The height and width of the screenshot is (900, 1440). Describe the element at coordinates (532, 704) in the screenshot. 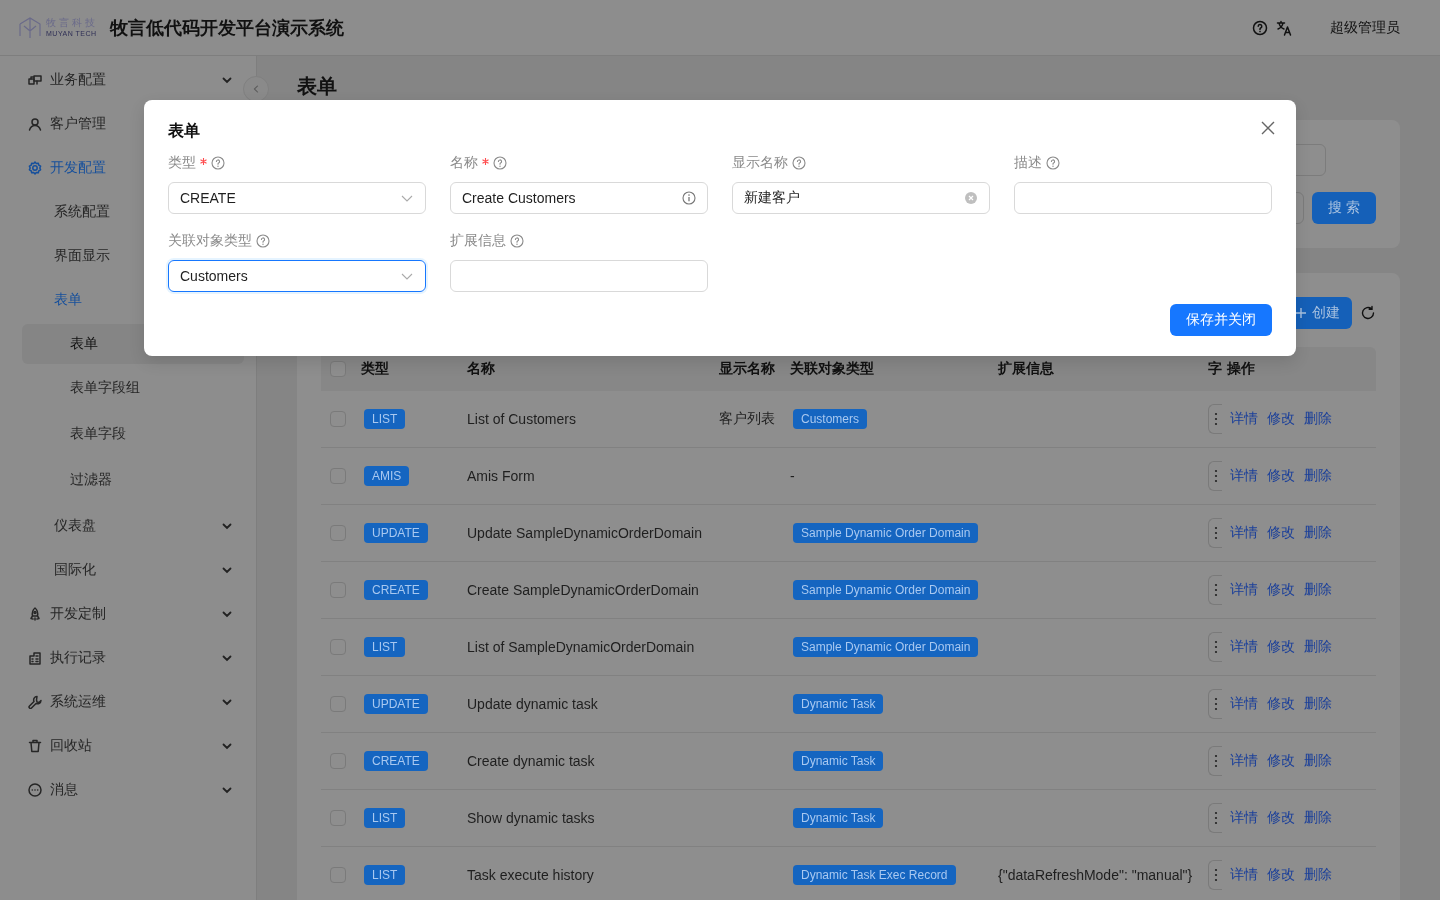

I see `table-cell: Update dynamic task` at that location.